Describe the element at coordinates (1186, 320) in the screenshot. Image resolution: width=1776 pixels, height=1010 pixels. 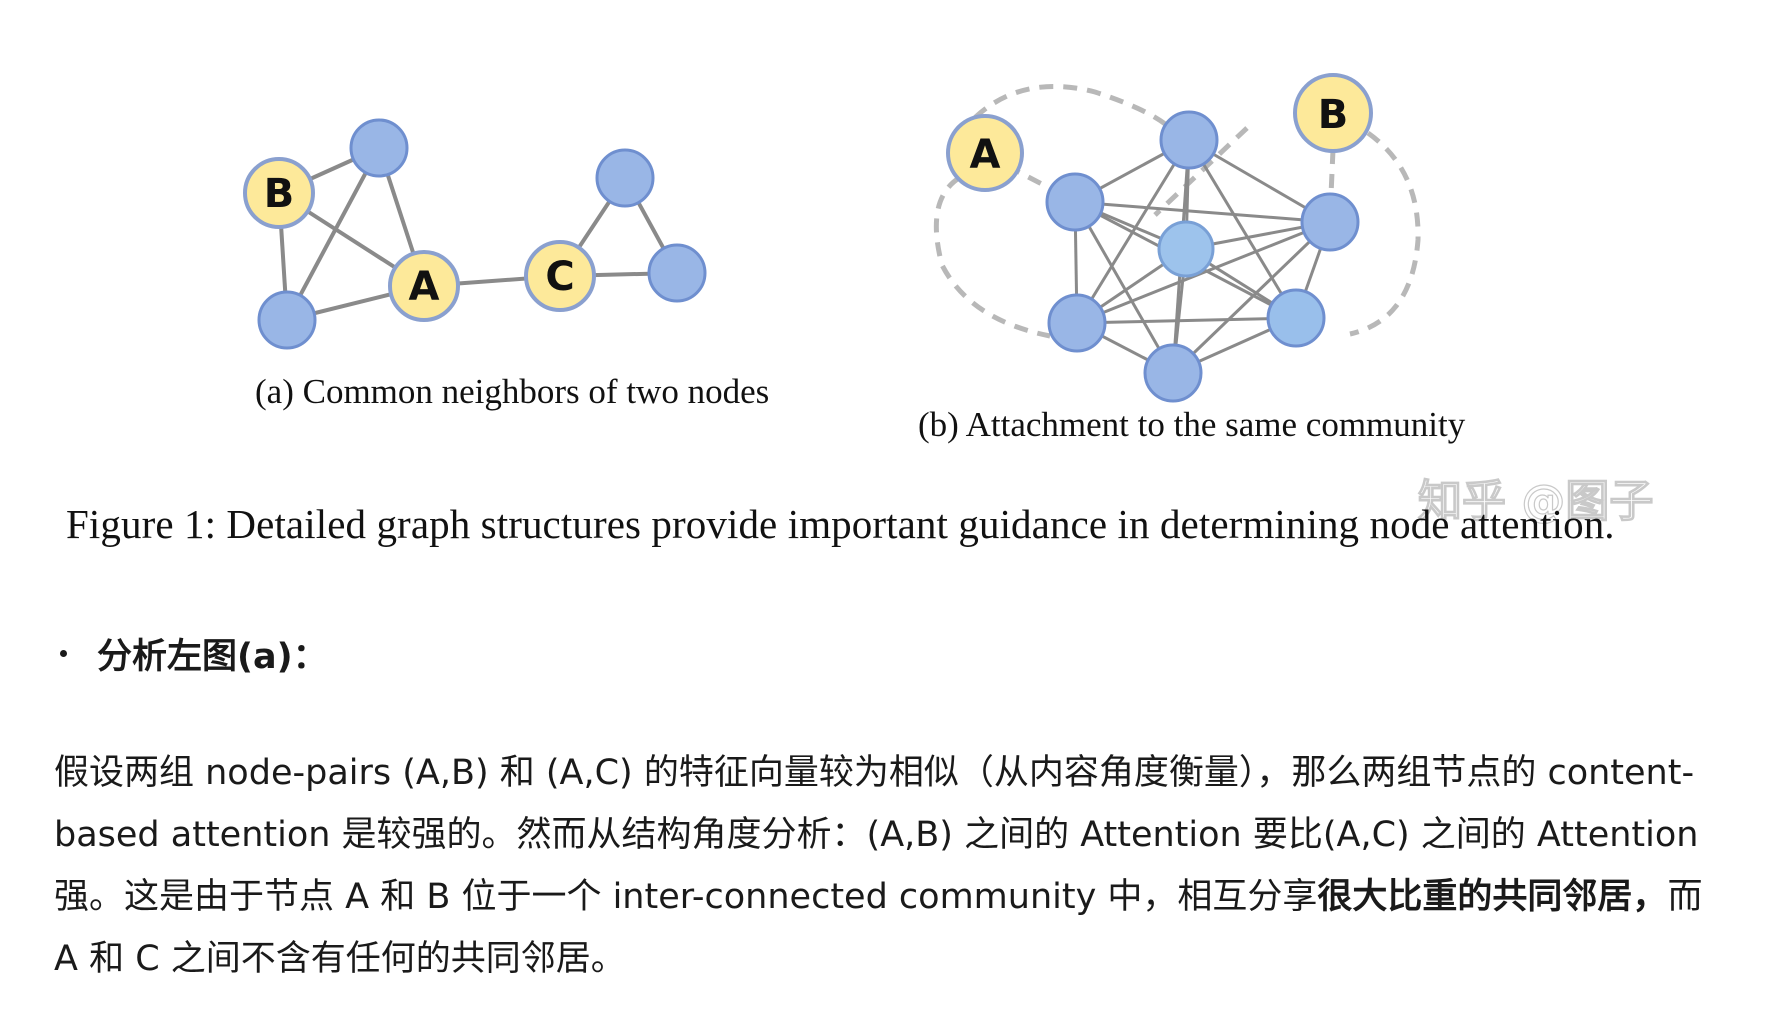
I see `edge` at that location.